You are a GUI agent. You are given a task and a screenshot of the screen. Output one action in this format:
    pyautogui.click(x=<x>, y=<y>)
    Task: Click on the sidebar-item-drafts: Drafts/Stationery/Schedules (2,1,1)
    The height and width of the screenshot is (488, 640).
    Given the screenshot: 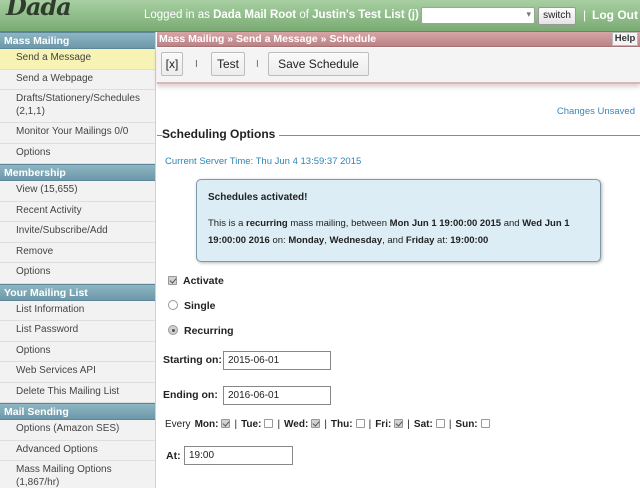 What is the action you would take?
    pyautogui.click(x=77, y=106)
    